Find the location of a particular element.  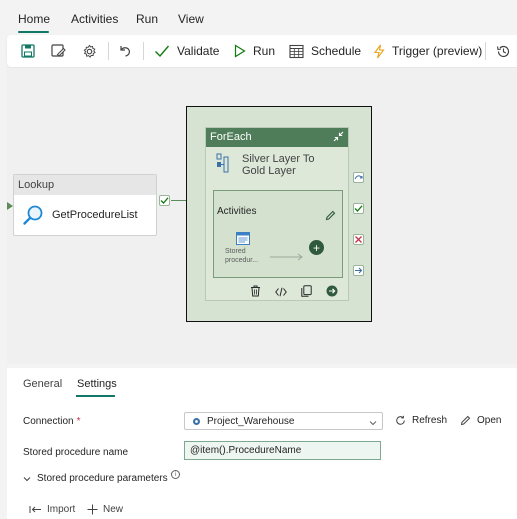

settings-button is located at coordinates (89, 51).